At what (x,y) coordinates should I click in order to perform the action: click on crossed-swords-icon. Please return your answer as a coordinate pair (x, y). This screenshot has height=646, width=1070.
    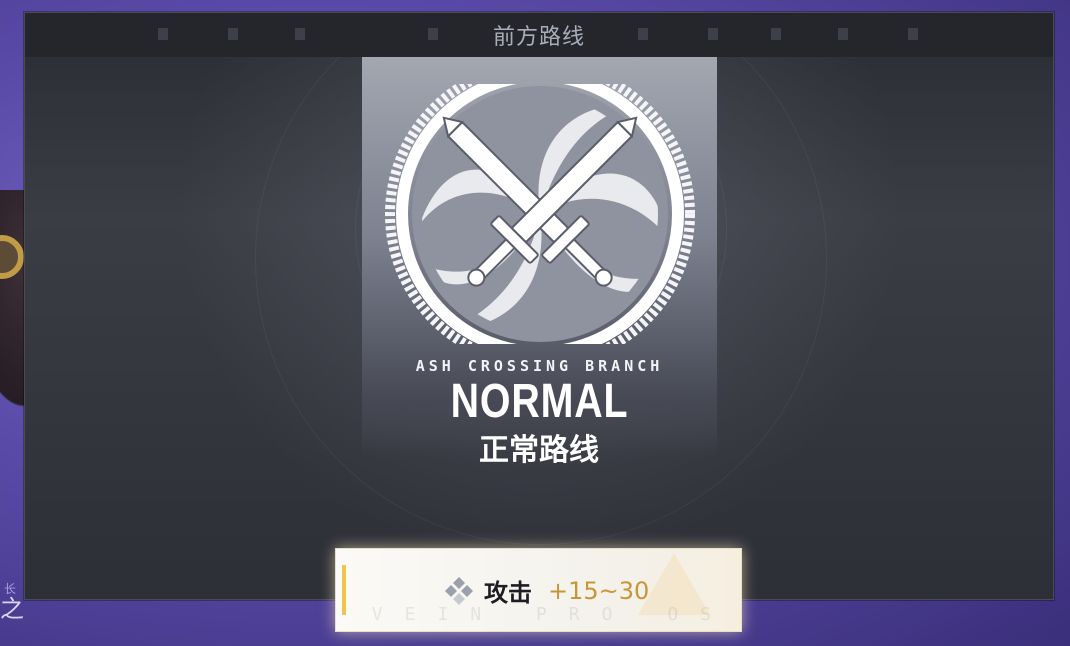
    Looking at the image, I should click on (540, 214).